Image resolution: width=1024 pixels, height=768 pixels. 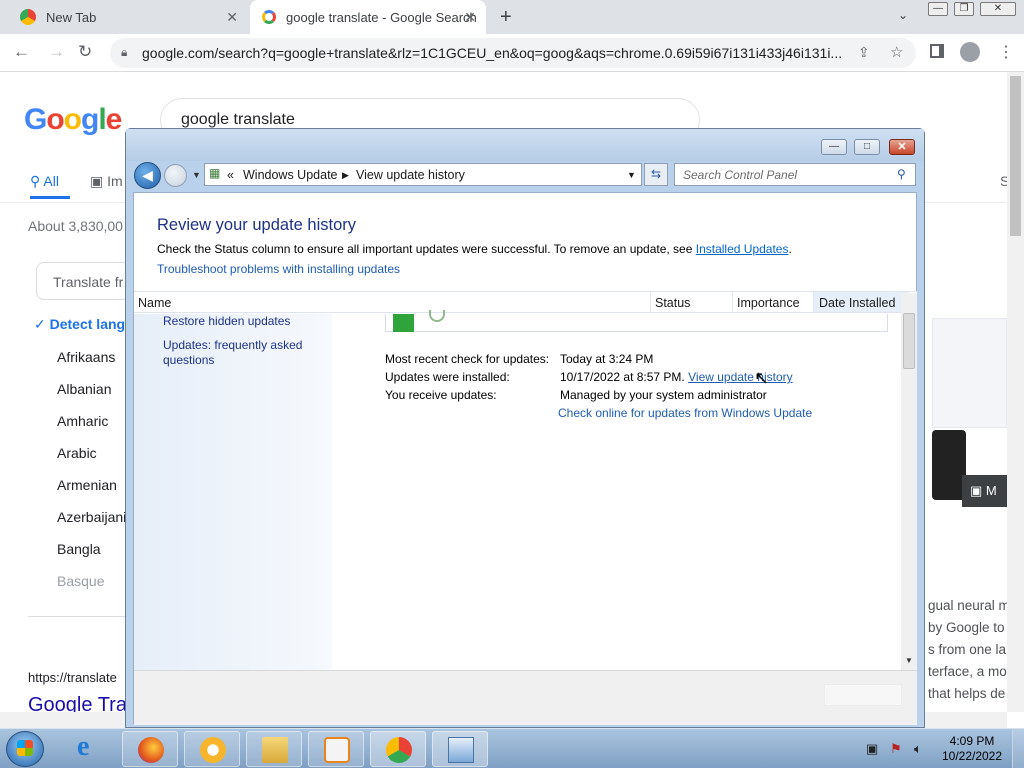 I want to click on show-desktop-button, so click(x=1018, y=748).